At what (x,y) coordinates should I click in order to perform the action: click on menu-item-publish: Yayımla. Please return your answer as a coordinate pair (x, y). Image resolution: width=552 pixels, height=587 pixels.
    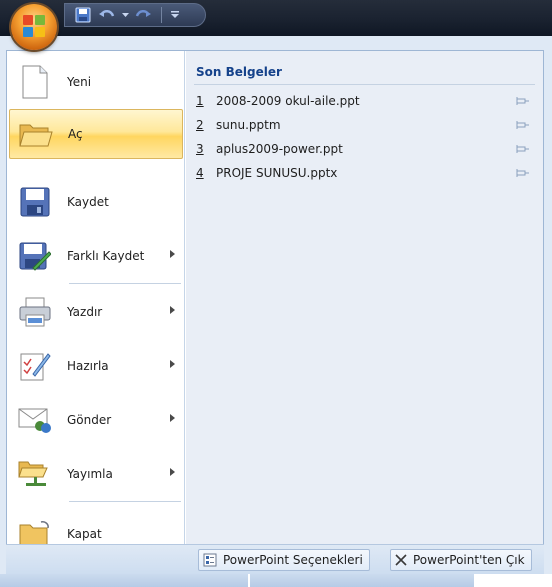
    Looking at the image, I should click on (96, 474).